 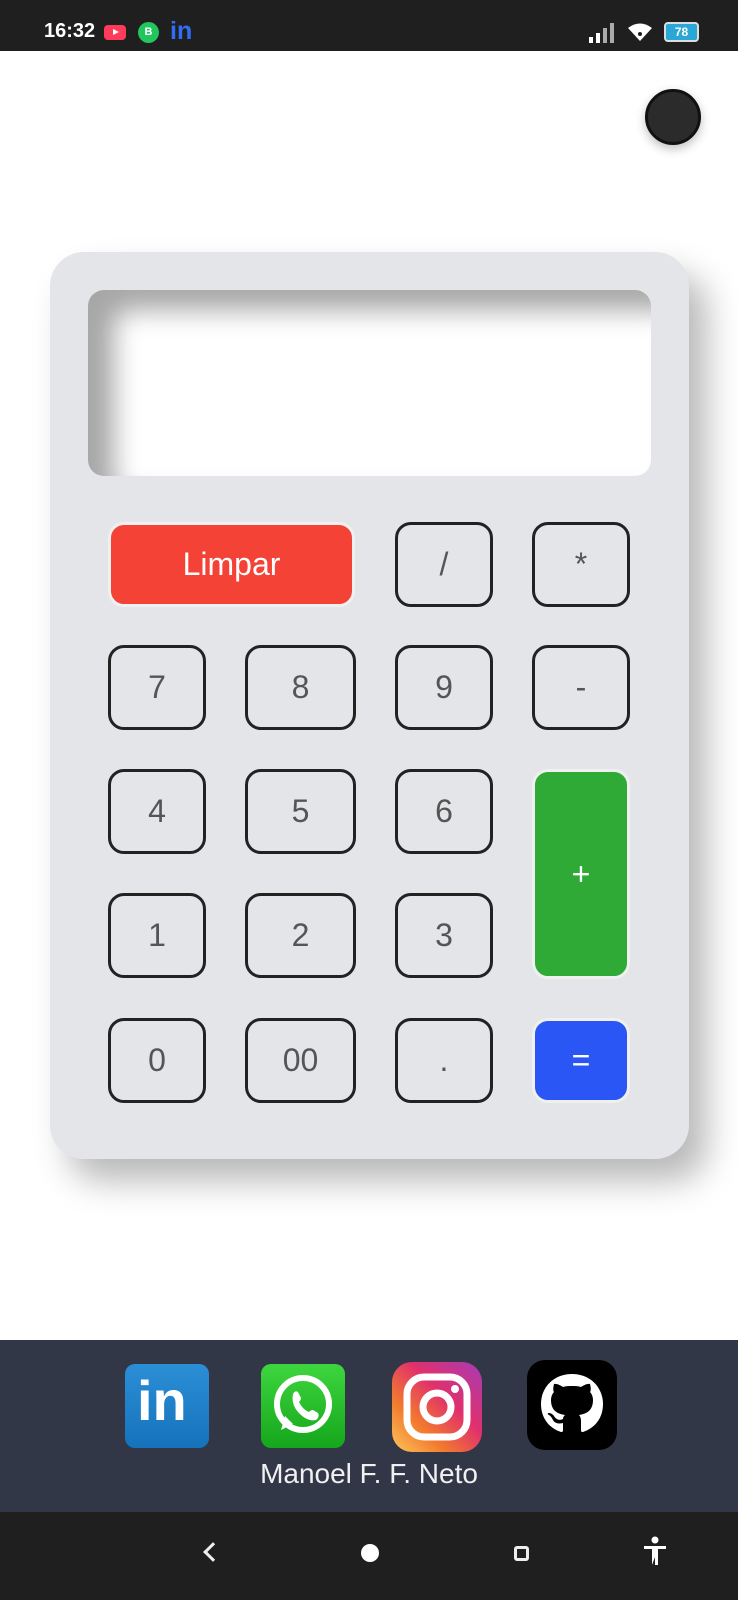 I want to click on recents-button, so click(x=521, y=1553).